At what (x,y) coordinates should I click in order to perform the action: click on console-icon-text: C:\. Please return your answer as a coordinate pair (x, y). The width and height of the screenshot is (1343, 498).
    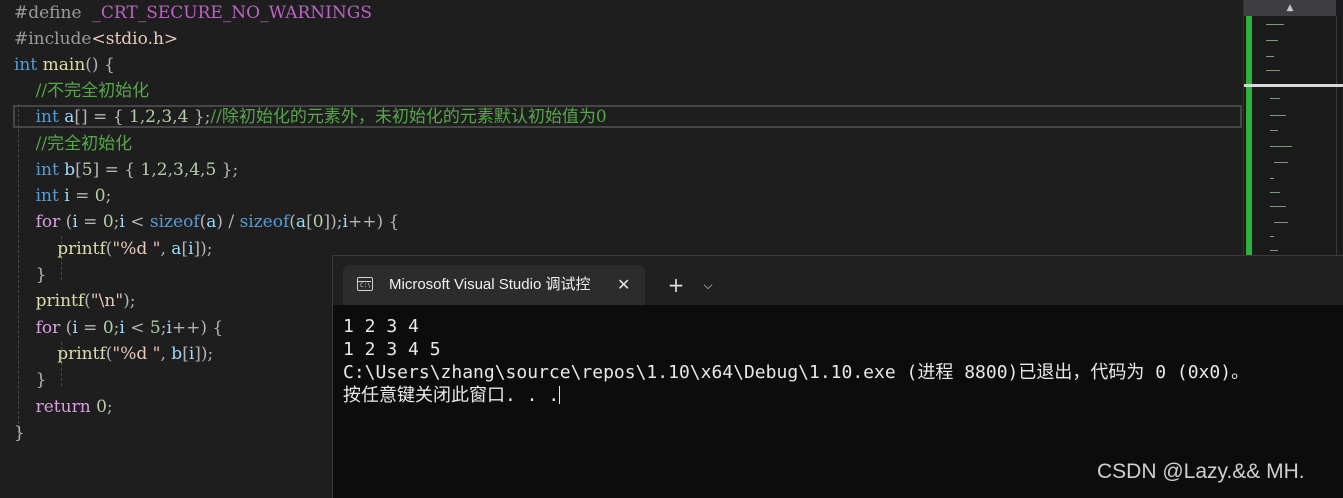
    Looking at the image, I should click on (365, 285).